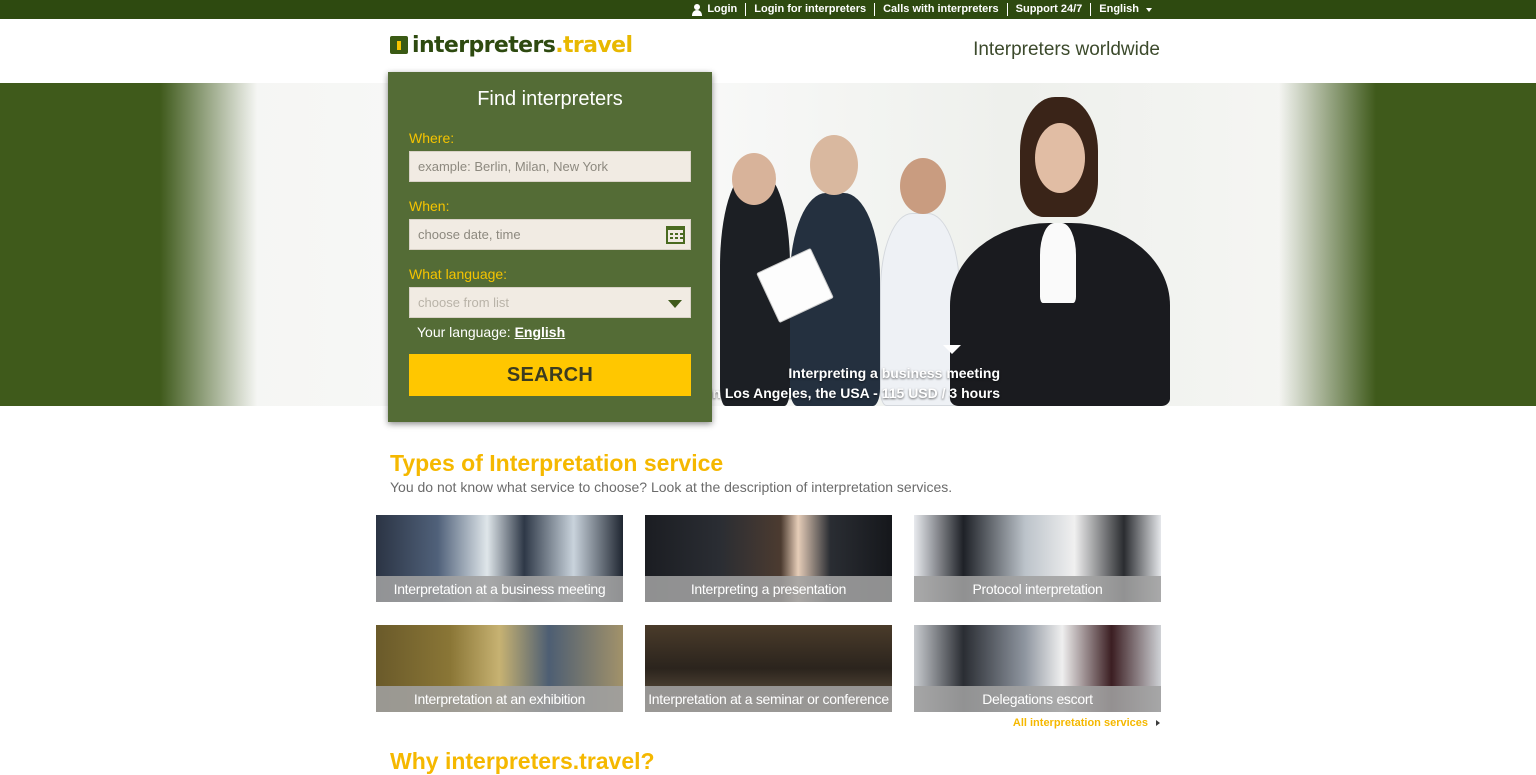 The height and width of the screenshot is (775, 1536). I want to click on login-link: Login, so click(714, 9).